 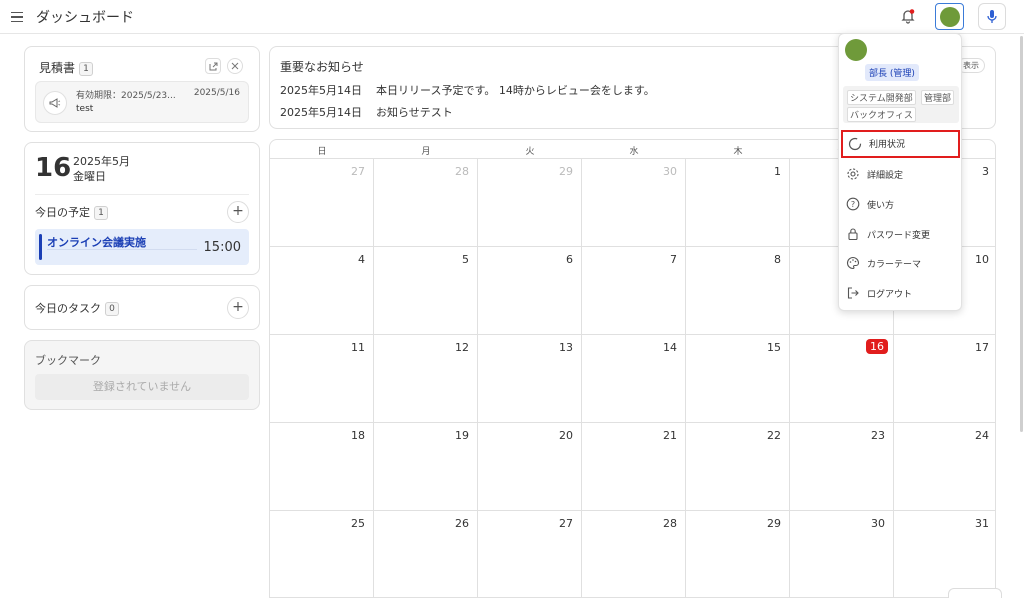 What do you see at coordinates (842, 467) in the screenshot?
I see `calendar-day-cell: 23` at bounding box center [842, 467].